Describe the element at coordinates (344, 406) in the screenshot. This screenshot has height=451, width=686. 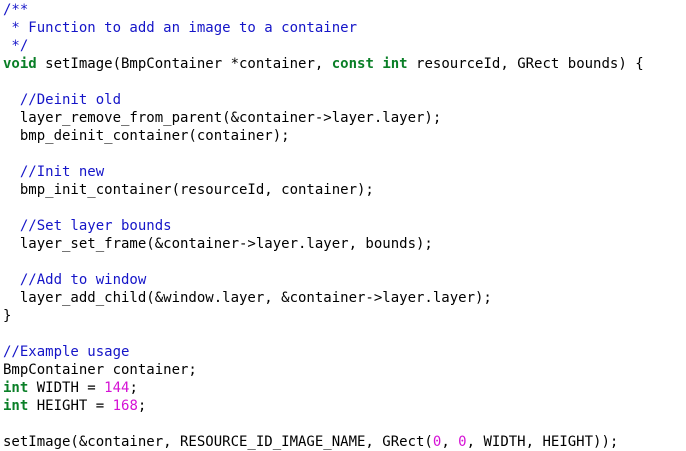
I see `code-line: int HEIGHT = 168;` at that location.